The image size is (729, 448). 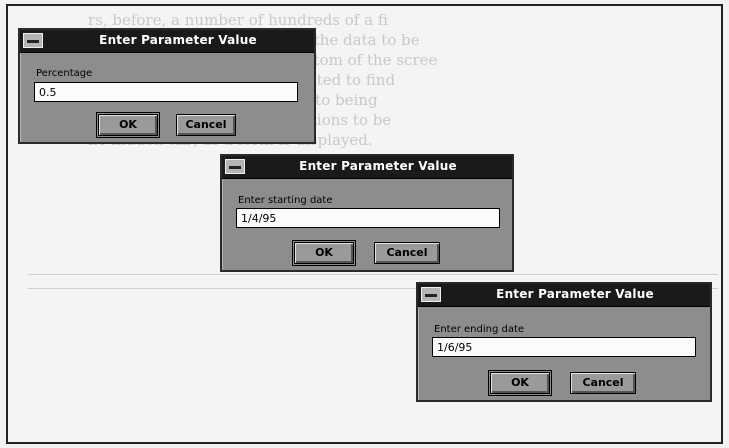 What do you see at coordinates (479, 329) in the screenshot?
I see `parameter-label: Enter ending date` at bounding box center [479, 329].